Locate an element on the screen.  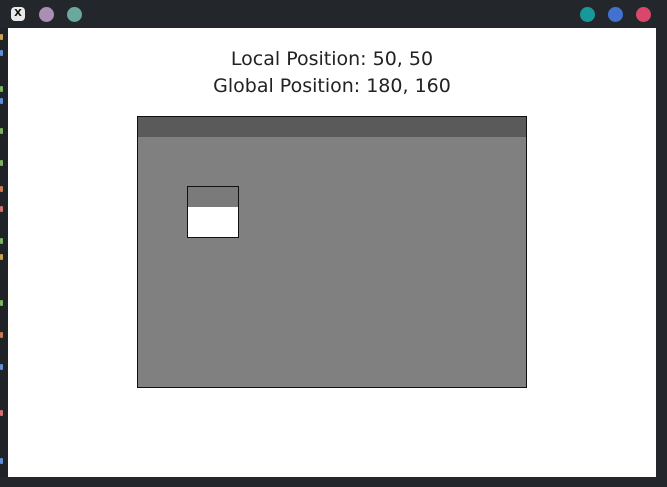
close-button is located at coordinates (643, 14).